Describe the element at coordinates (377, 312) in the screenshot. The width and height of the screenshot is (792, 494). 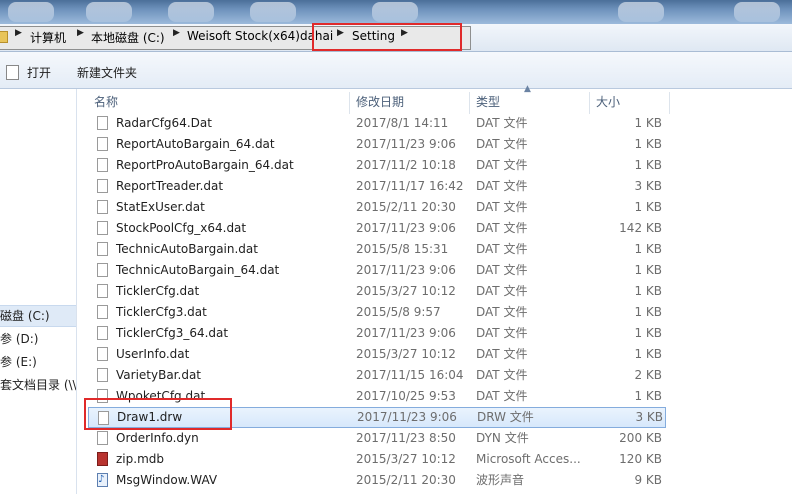
I see `file-row: TicklerCfg3.dat 2015/5/8 9:57 DAT 文件 1 KB` at that location.